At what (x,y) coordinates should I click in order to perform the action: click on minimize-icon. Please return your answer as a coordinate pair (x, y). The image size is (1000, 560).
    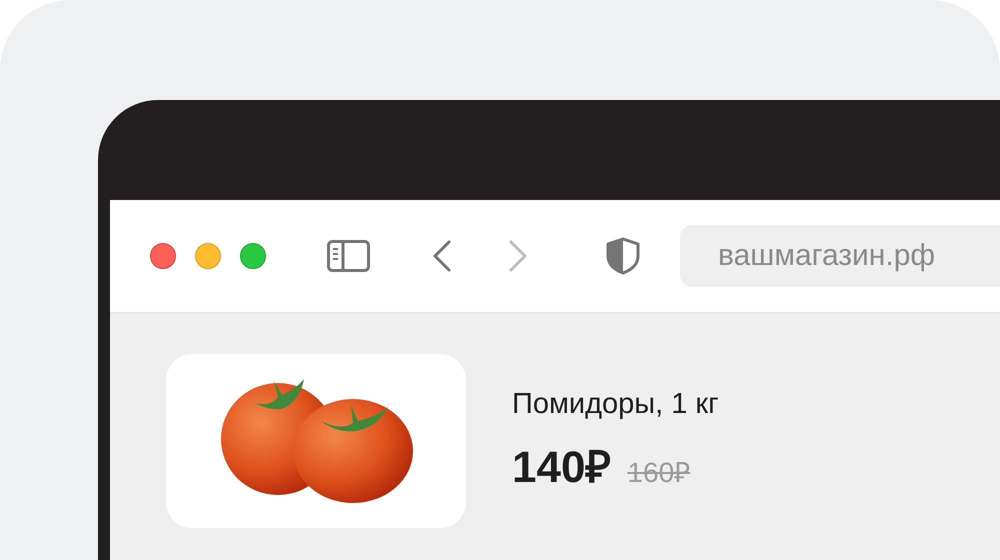
    Looking at the image, I should click on (208, 256).